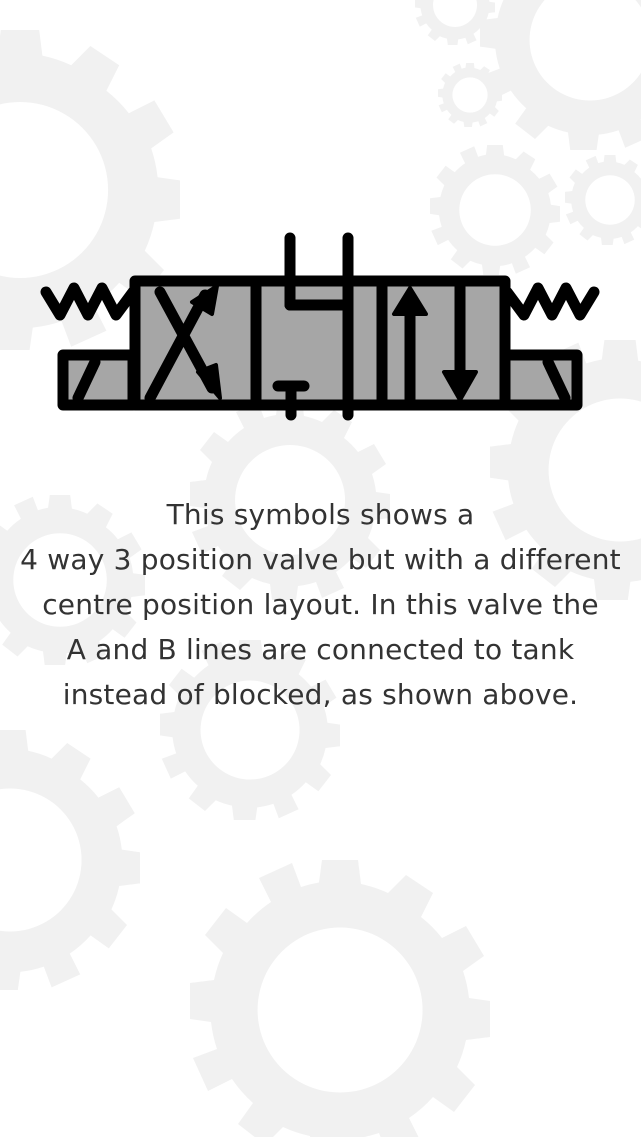 The height and width of the screenshot is (1137, 641). Describe the element at coordinates (320, 514) in the screenshot. I see `description-line: This symbols shows a` at that location.